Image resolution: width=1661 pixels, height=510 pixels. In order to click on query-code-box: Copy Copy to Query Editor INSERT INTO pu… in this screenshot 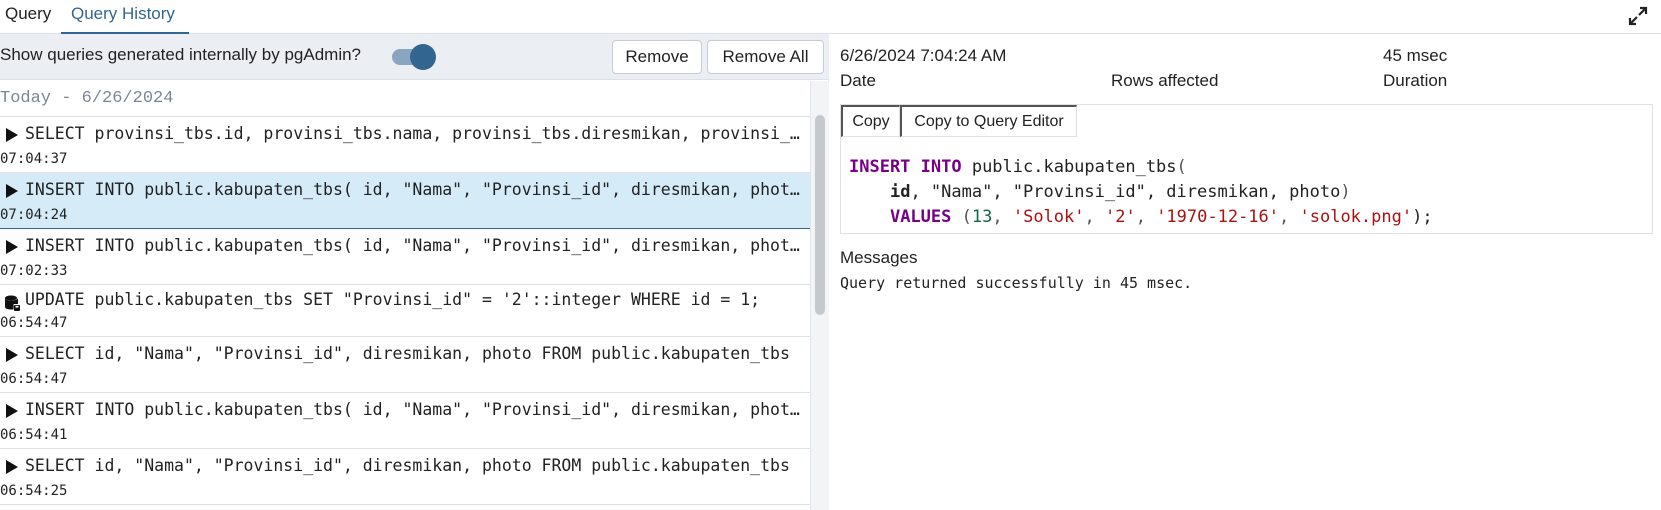, I will do `click(1246, 169)`.